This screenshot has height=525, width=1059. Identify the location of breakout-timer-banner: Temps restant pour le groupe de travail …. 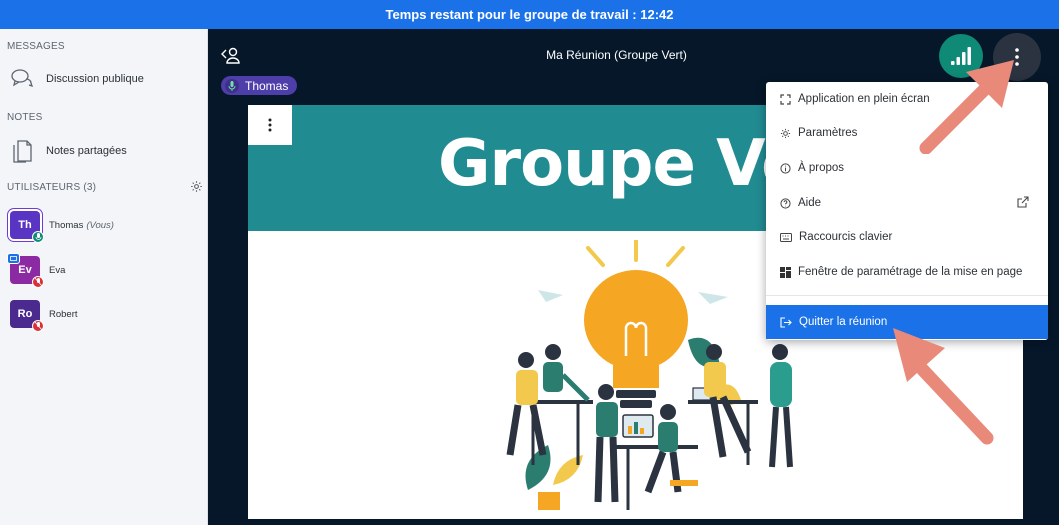
(529, 14).